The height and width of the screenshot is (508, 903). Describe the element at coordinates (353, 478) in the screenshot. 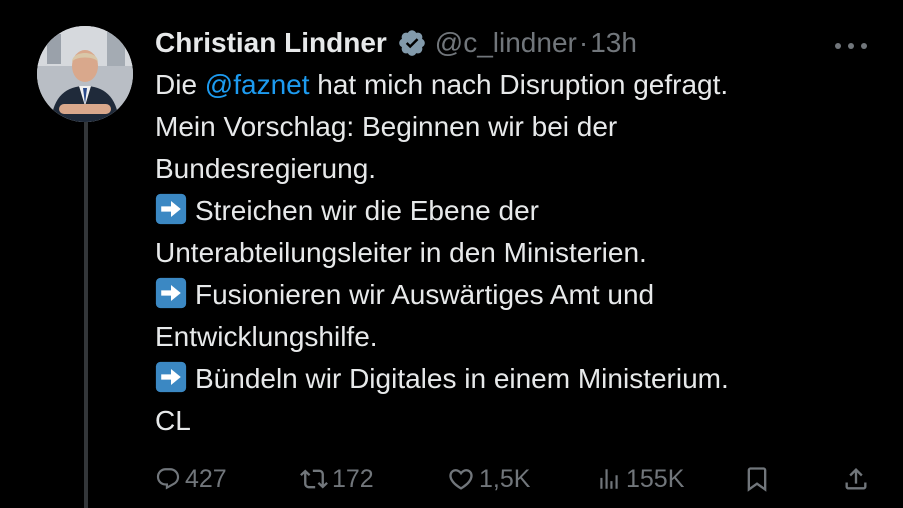

I see `repost-count: 172` at that location.